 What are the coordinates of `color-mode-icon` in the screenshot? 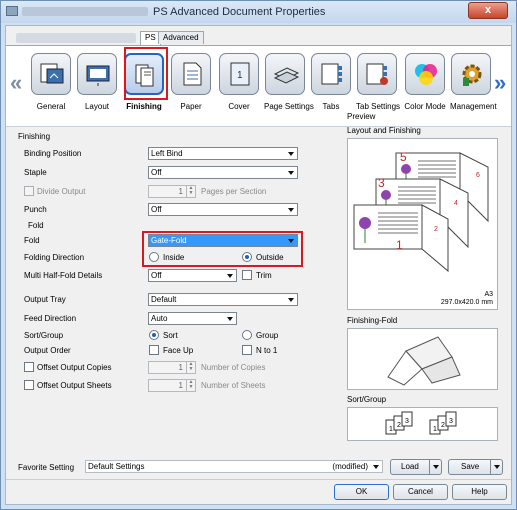 It's located at (426, 74).